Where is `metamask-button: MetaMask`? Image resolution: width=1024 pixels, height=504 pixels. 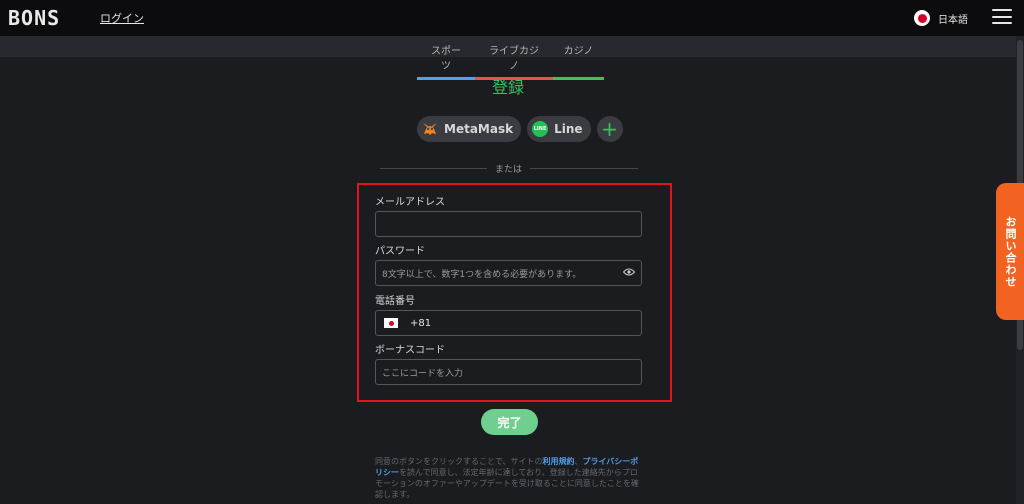 metamask-button: MetaMask is located at coordinates (469, 129).